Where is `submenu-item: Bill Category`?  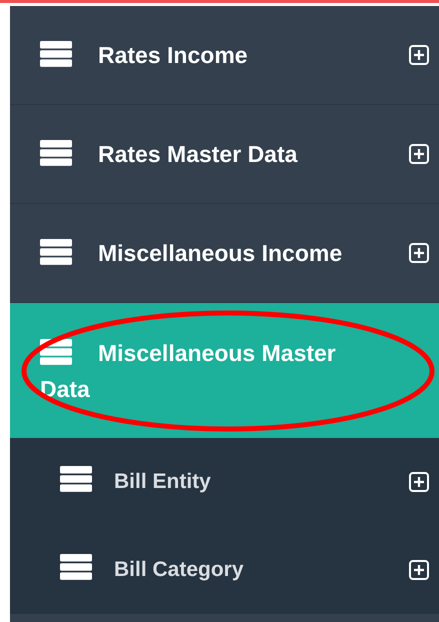
submenu-item: Bill Category is located at coordinates (224, 570).